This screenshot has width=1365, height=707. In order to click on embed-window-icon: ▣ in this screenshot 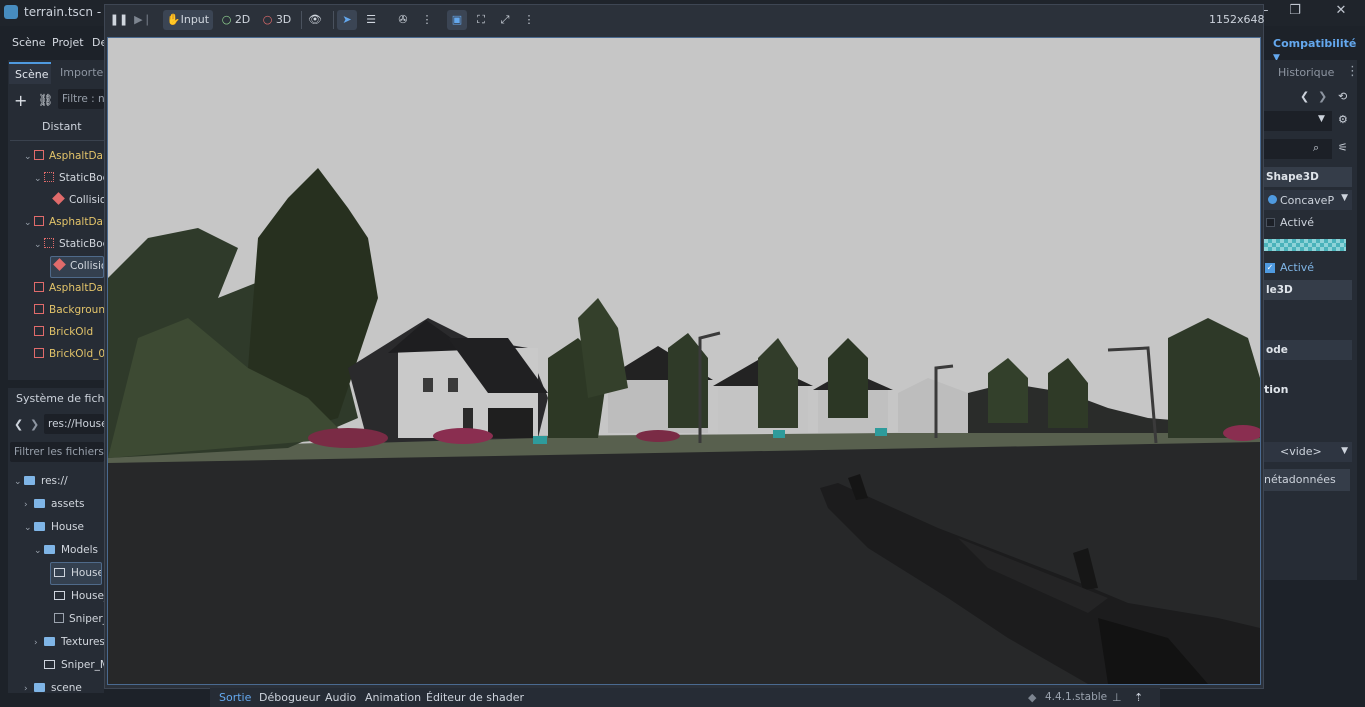, I will do `click(457, 20)`.